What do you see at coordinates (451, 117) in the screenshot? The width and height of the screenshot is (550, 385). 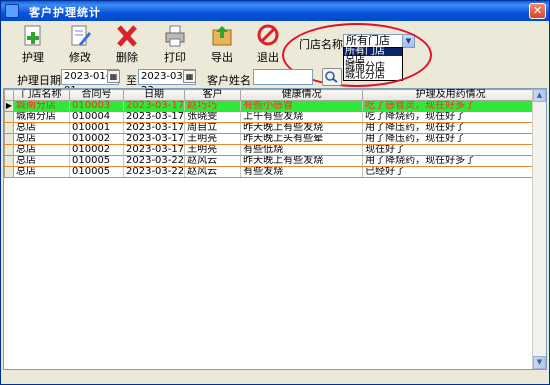 I see `cell: 吃了降烧药，现在好了` at bounding box center [451, 117].